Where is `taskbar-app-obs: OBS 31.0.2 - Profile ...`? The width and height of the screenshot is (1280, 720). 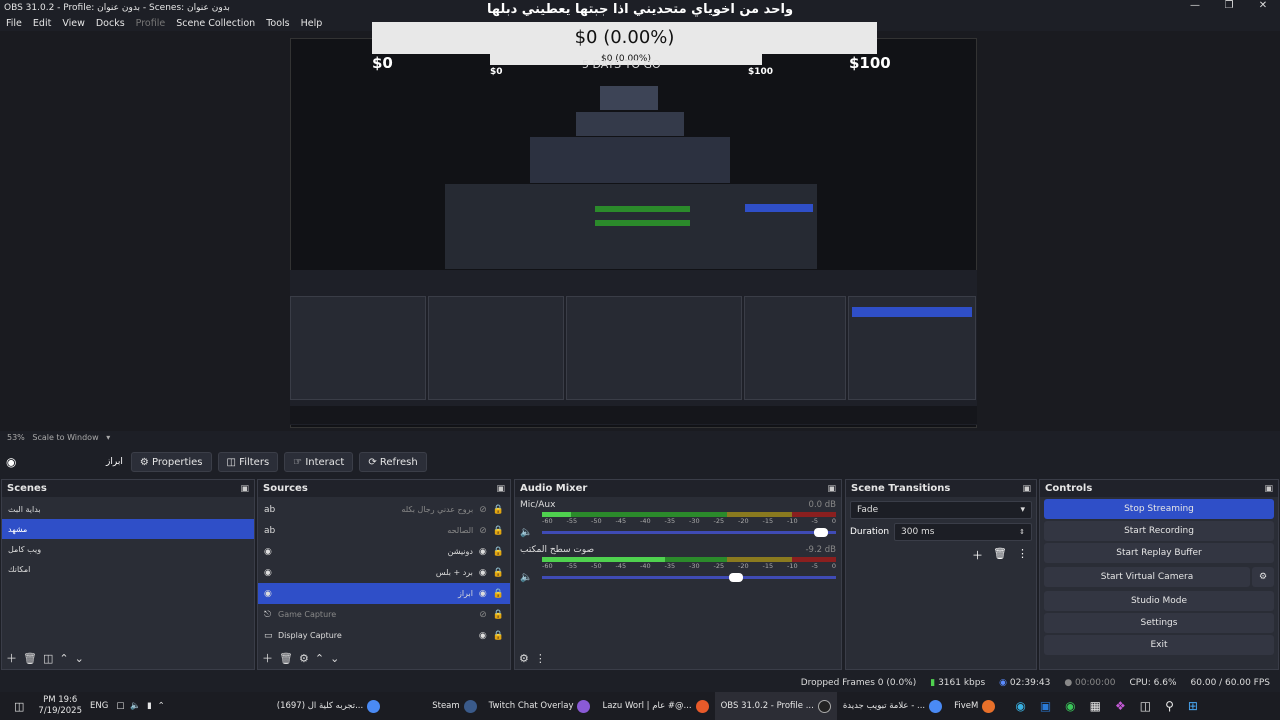
taskbar-app-obs: OBS 31.0.2 - Profile ... is located at coordinates (775, 706).